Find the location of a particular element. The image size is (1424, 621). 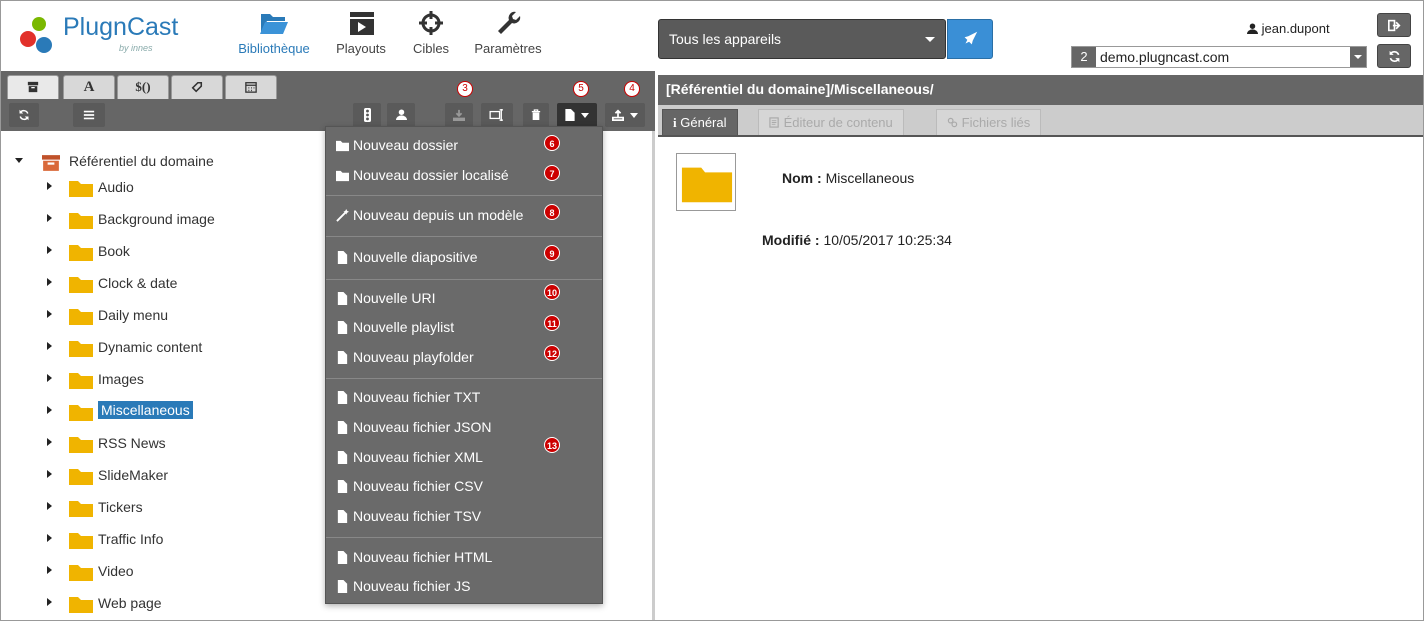

callout-marker: 10 is located at coordinates (552, 292).